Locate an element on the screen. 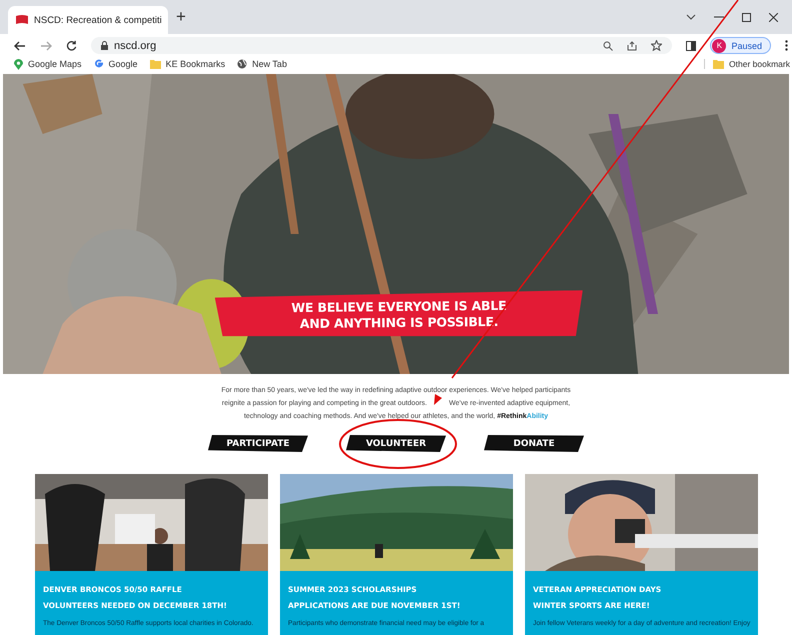  participate-button: PARTICIPATE is located at coordinates (258, 443).